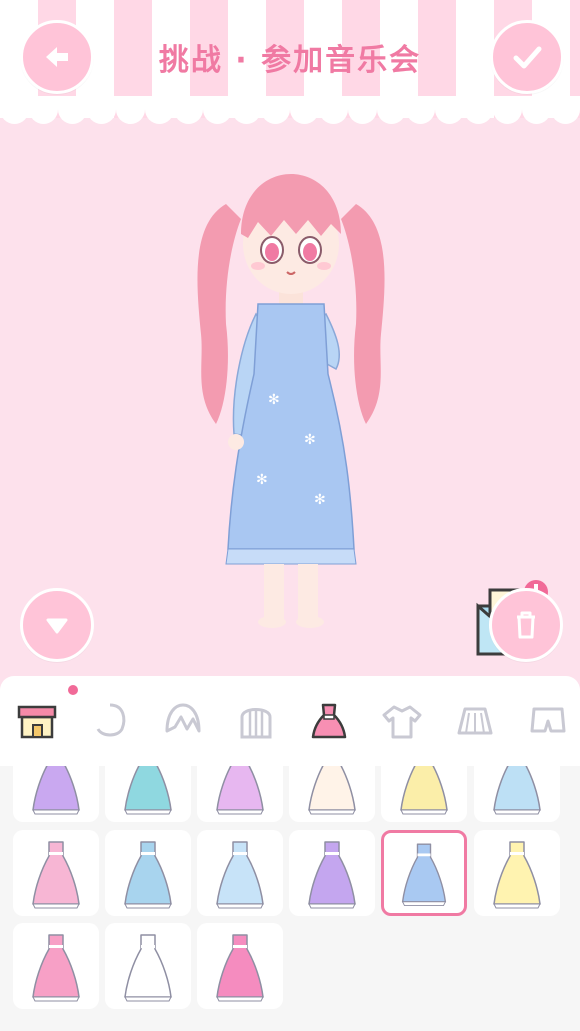 This screenshot has width=580, height=1031. I want to click on skirt-icon, so click(474, 721).